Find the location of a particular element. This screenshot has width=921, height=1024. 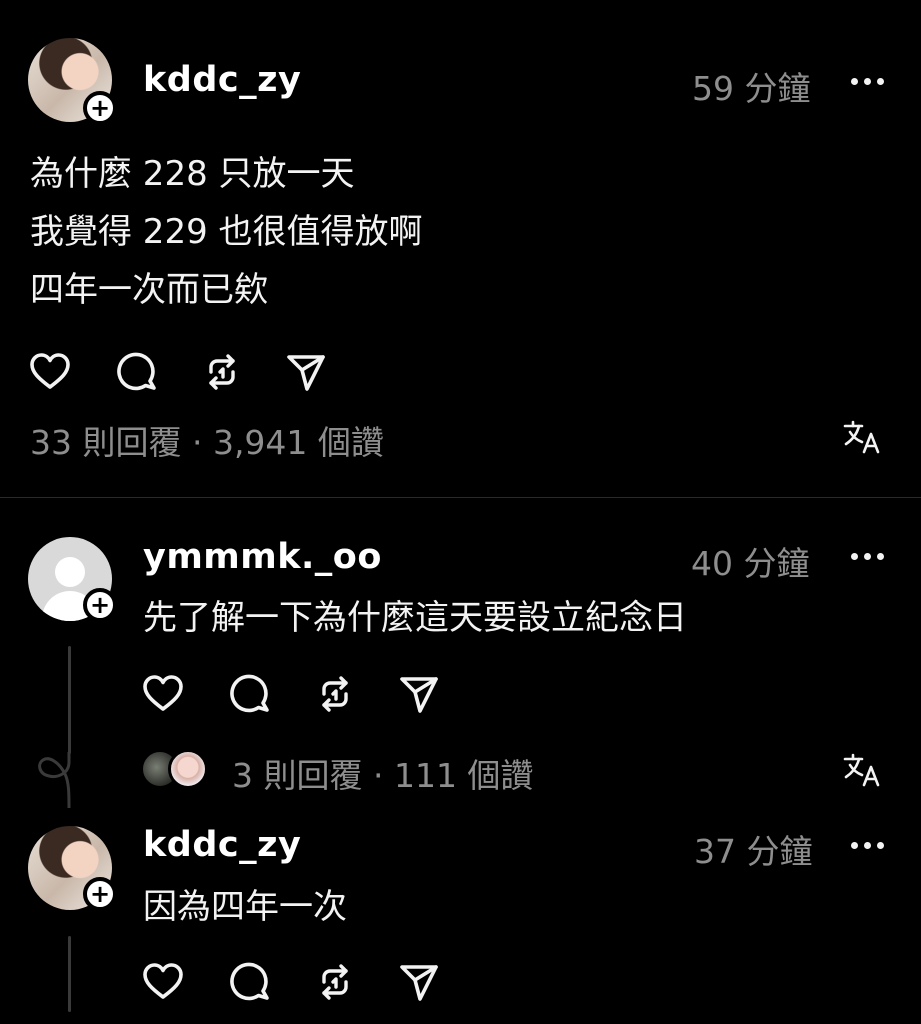

reply-text: 因為四年一次 is located at coordinates (245, 907).